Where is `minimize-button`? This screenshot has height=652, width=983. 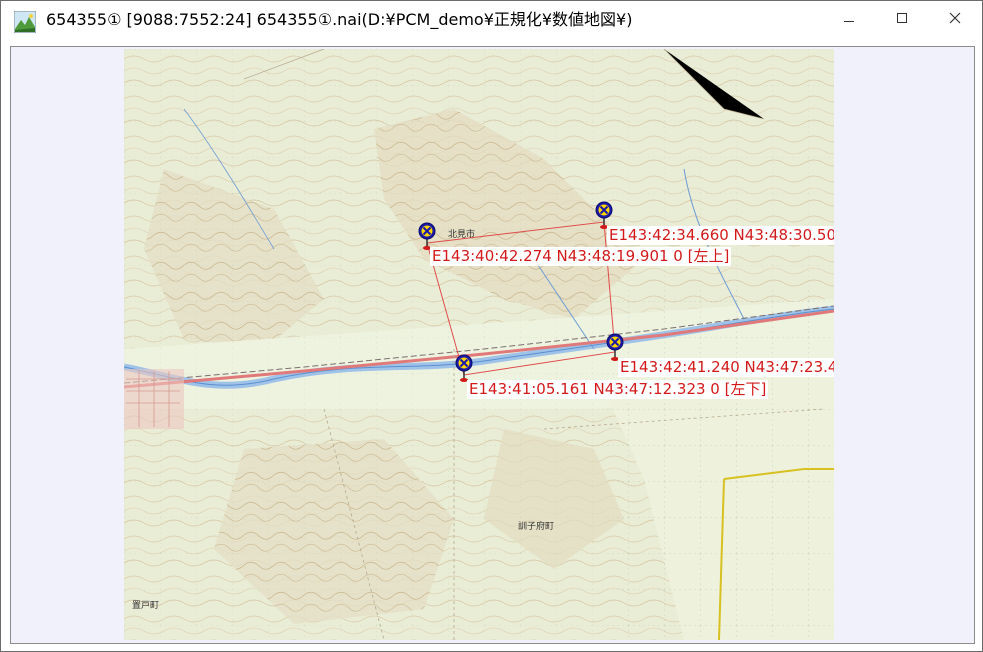
minimize-button is located at coordinates (849, 18).